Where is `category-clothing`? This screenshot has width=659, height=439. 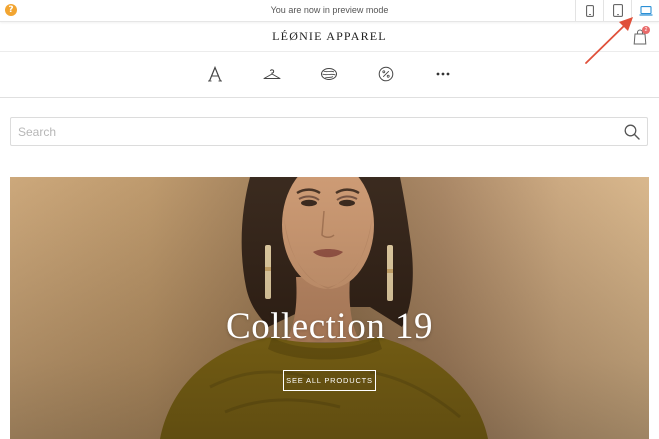
category-clothing is located at coordinates (272, 74).